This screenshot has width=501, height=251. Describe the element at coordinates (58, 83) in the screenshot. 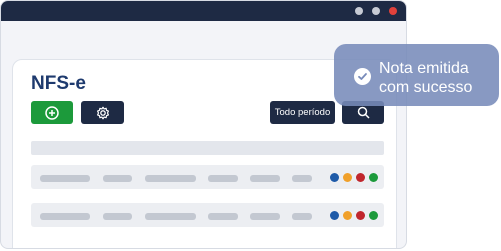

I see `page-title: NFS-e` at that location.